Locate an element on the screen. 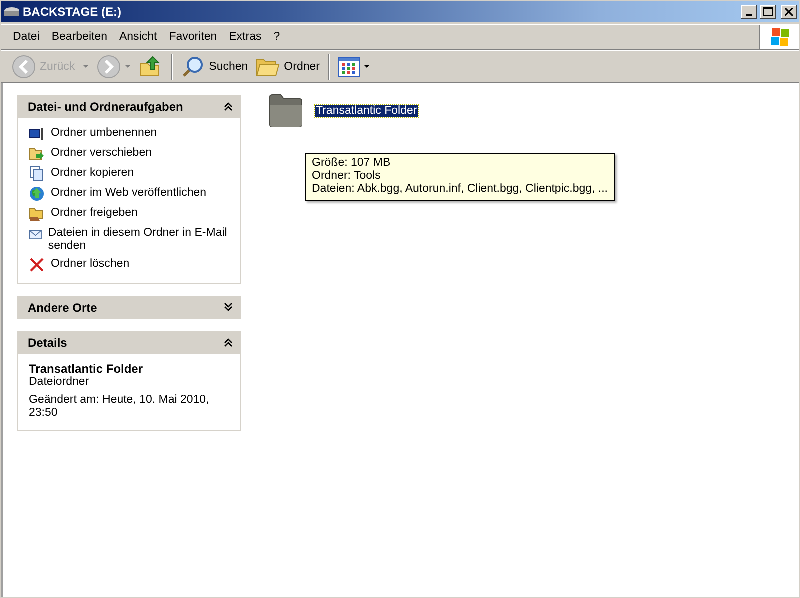  maximize-icon is located at coordinates (768, 11).